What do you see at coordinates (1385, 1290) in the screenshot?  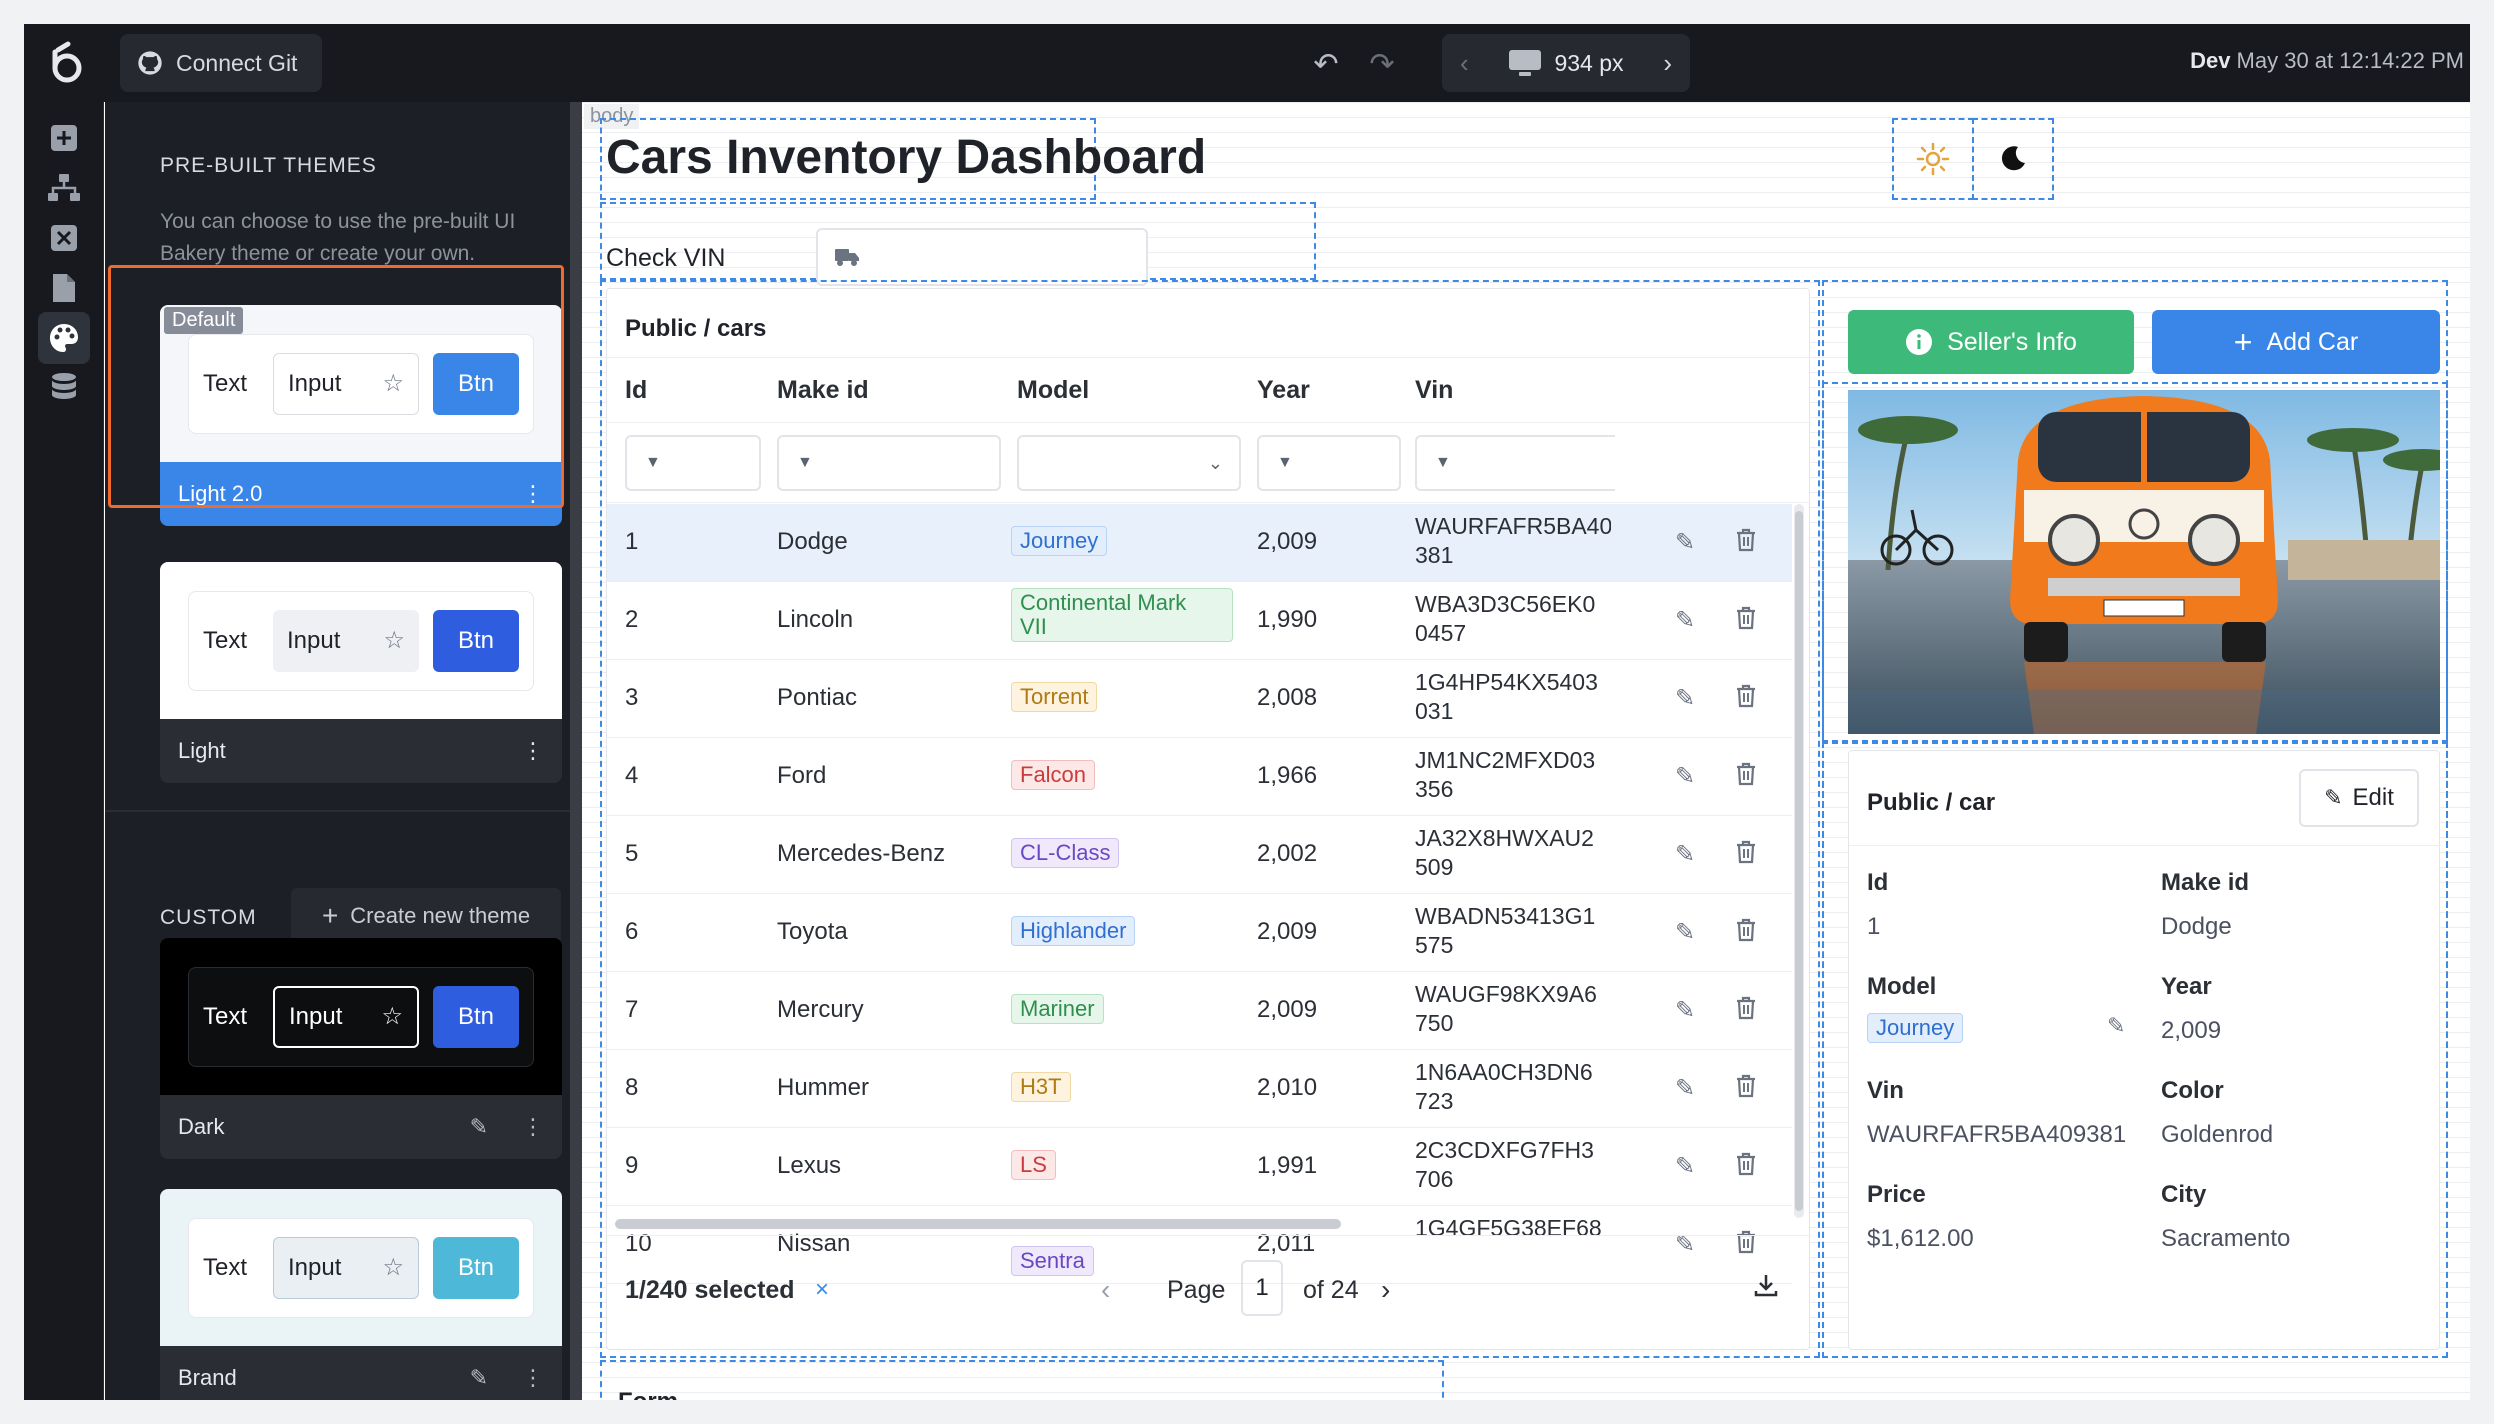 I see `next-page-icon: ›` at bounding box center [1385, 1290].